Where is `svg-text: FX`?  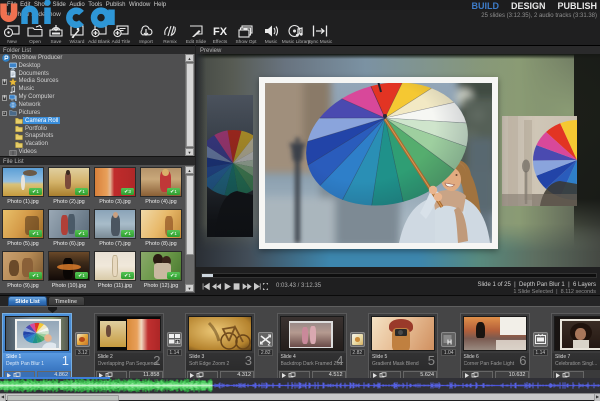 svg-text: FX is located at coordinates (220, 32).